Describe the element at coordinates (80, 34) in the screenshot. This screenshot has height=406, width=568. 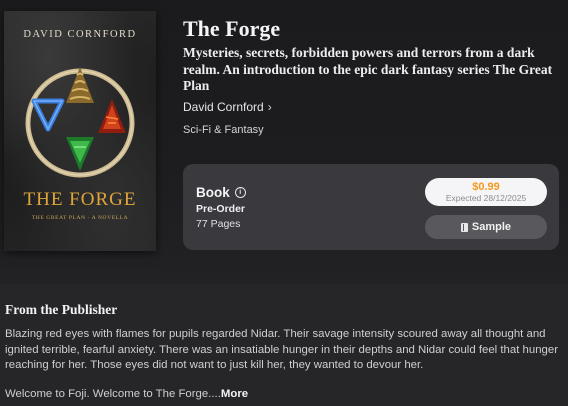
I see `cover-author: DAVID CORNFORD` at that location.